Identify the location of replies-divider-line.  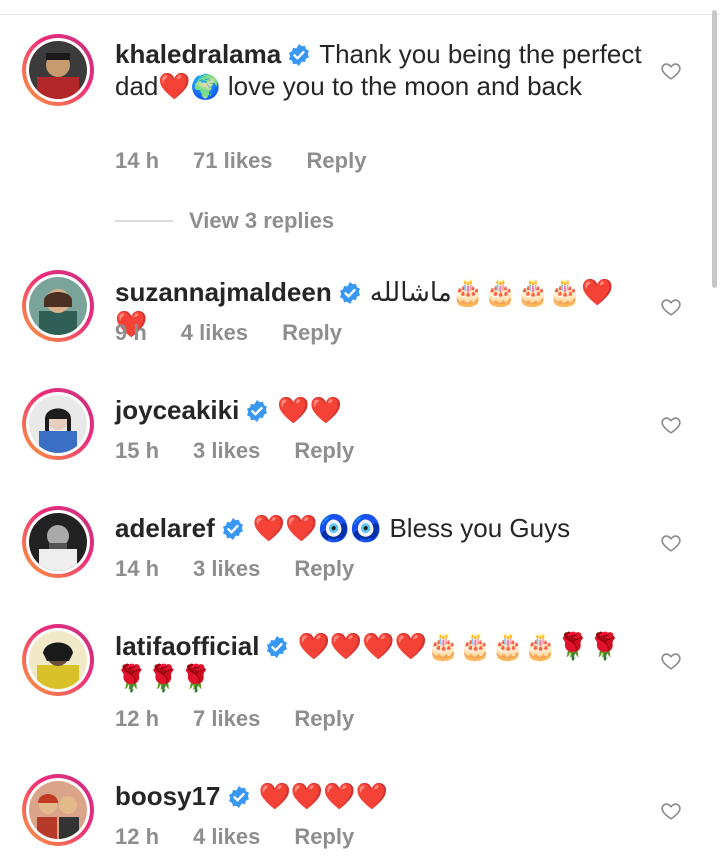
(144, 221).